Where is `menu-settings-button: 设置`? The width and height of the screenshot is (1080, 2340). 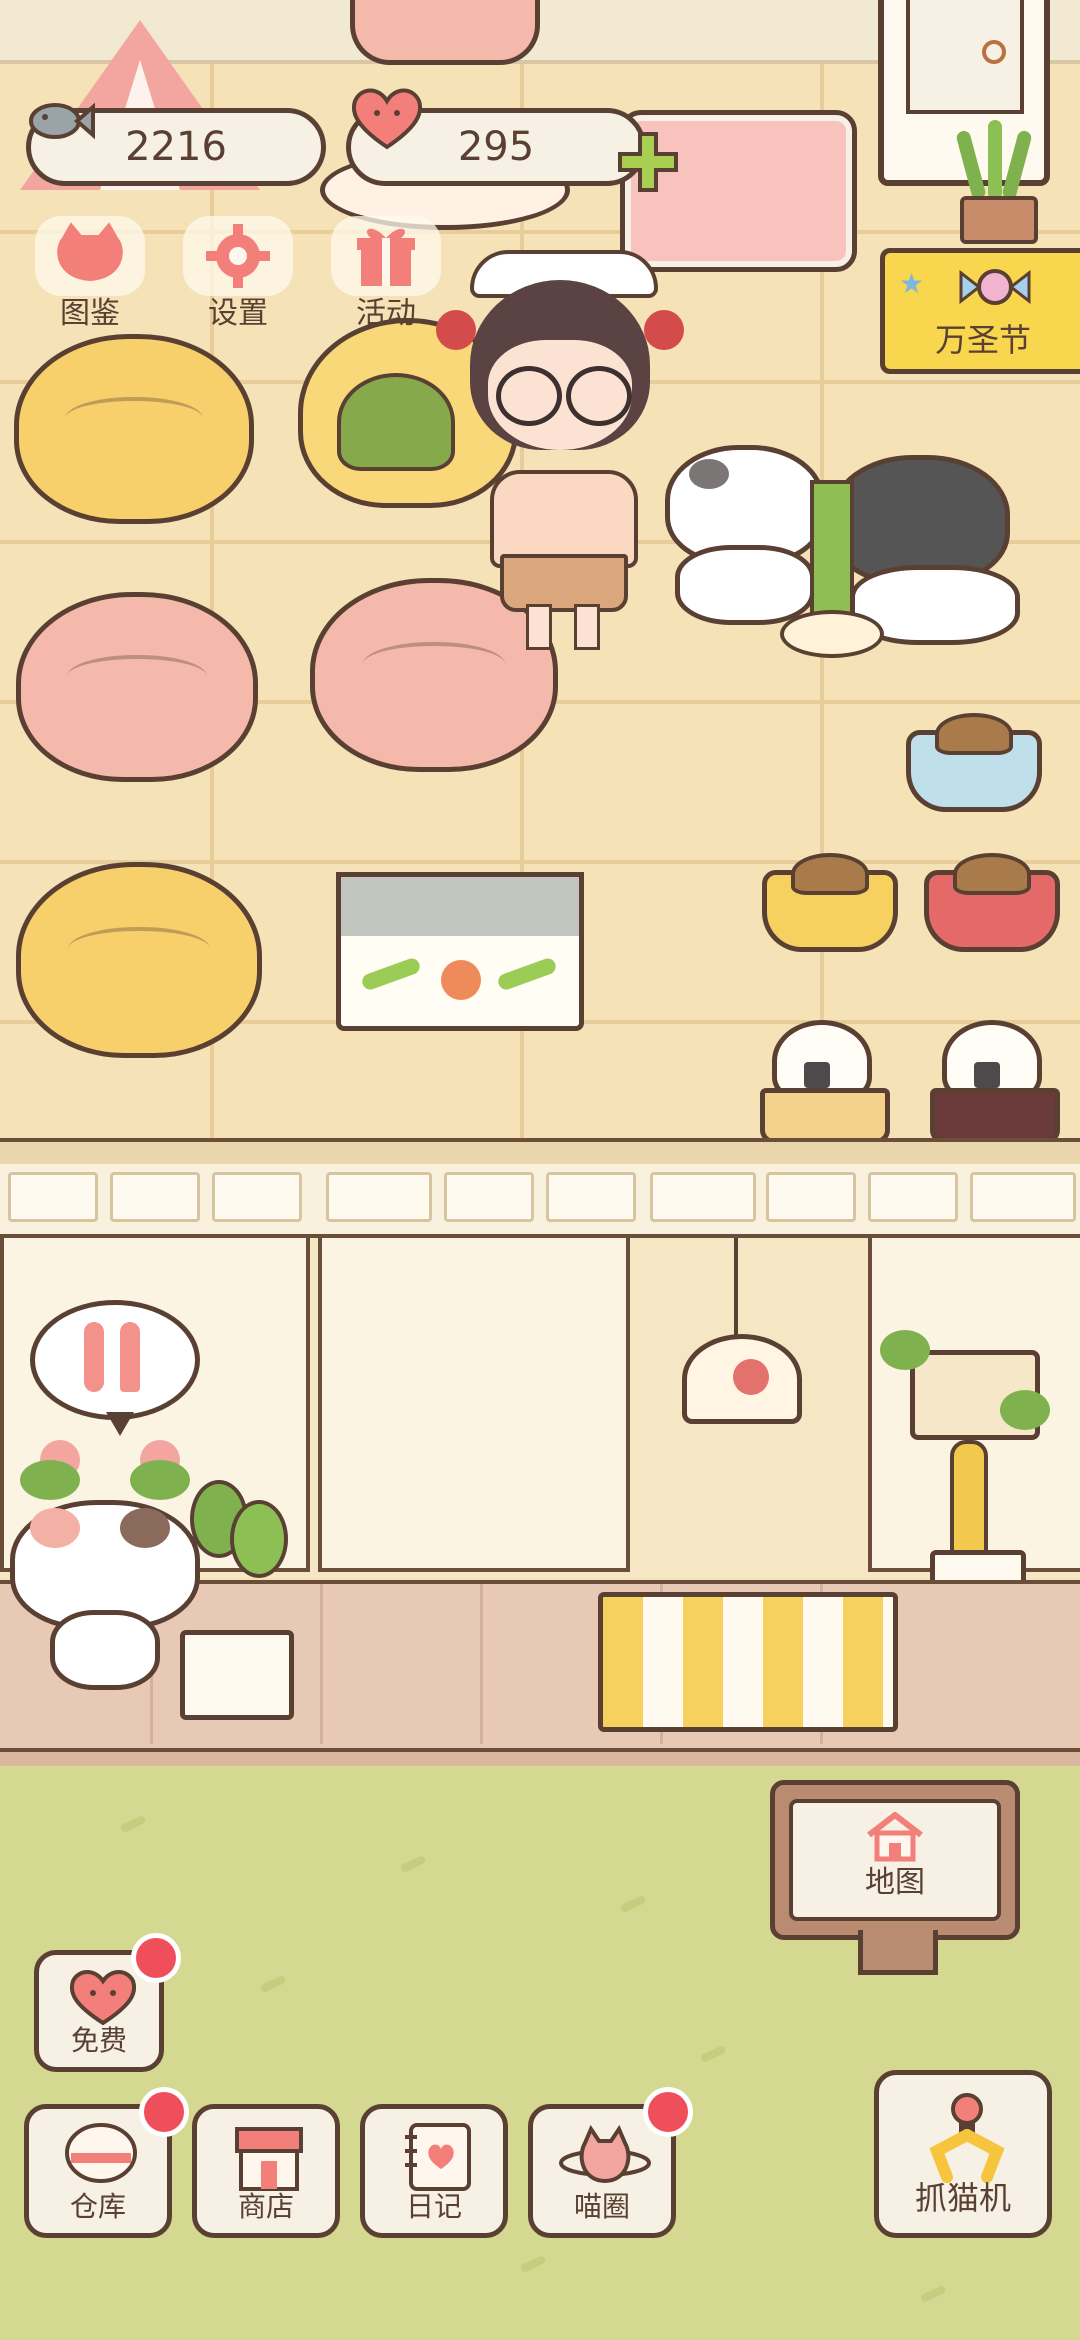
menu-settings-button: 设置 is located at coordinates (238, 276).